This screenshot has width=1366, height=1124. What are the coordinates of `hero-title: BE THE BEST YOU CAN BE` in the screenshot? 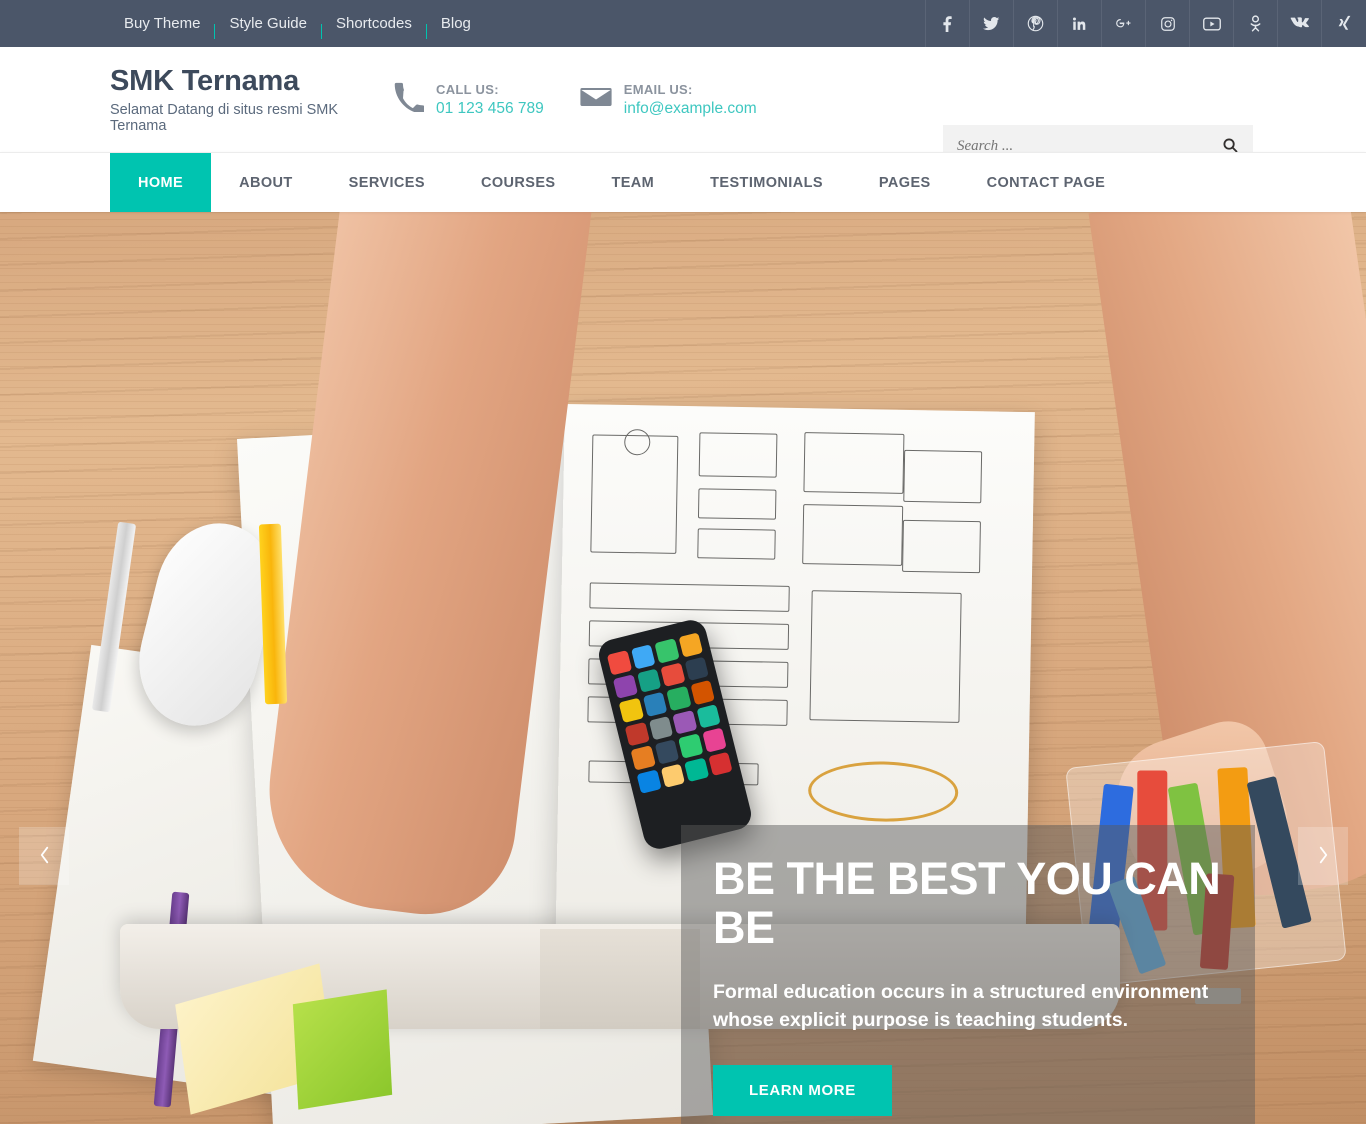 It's located at (967, 903).